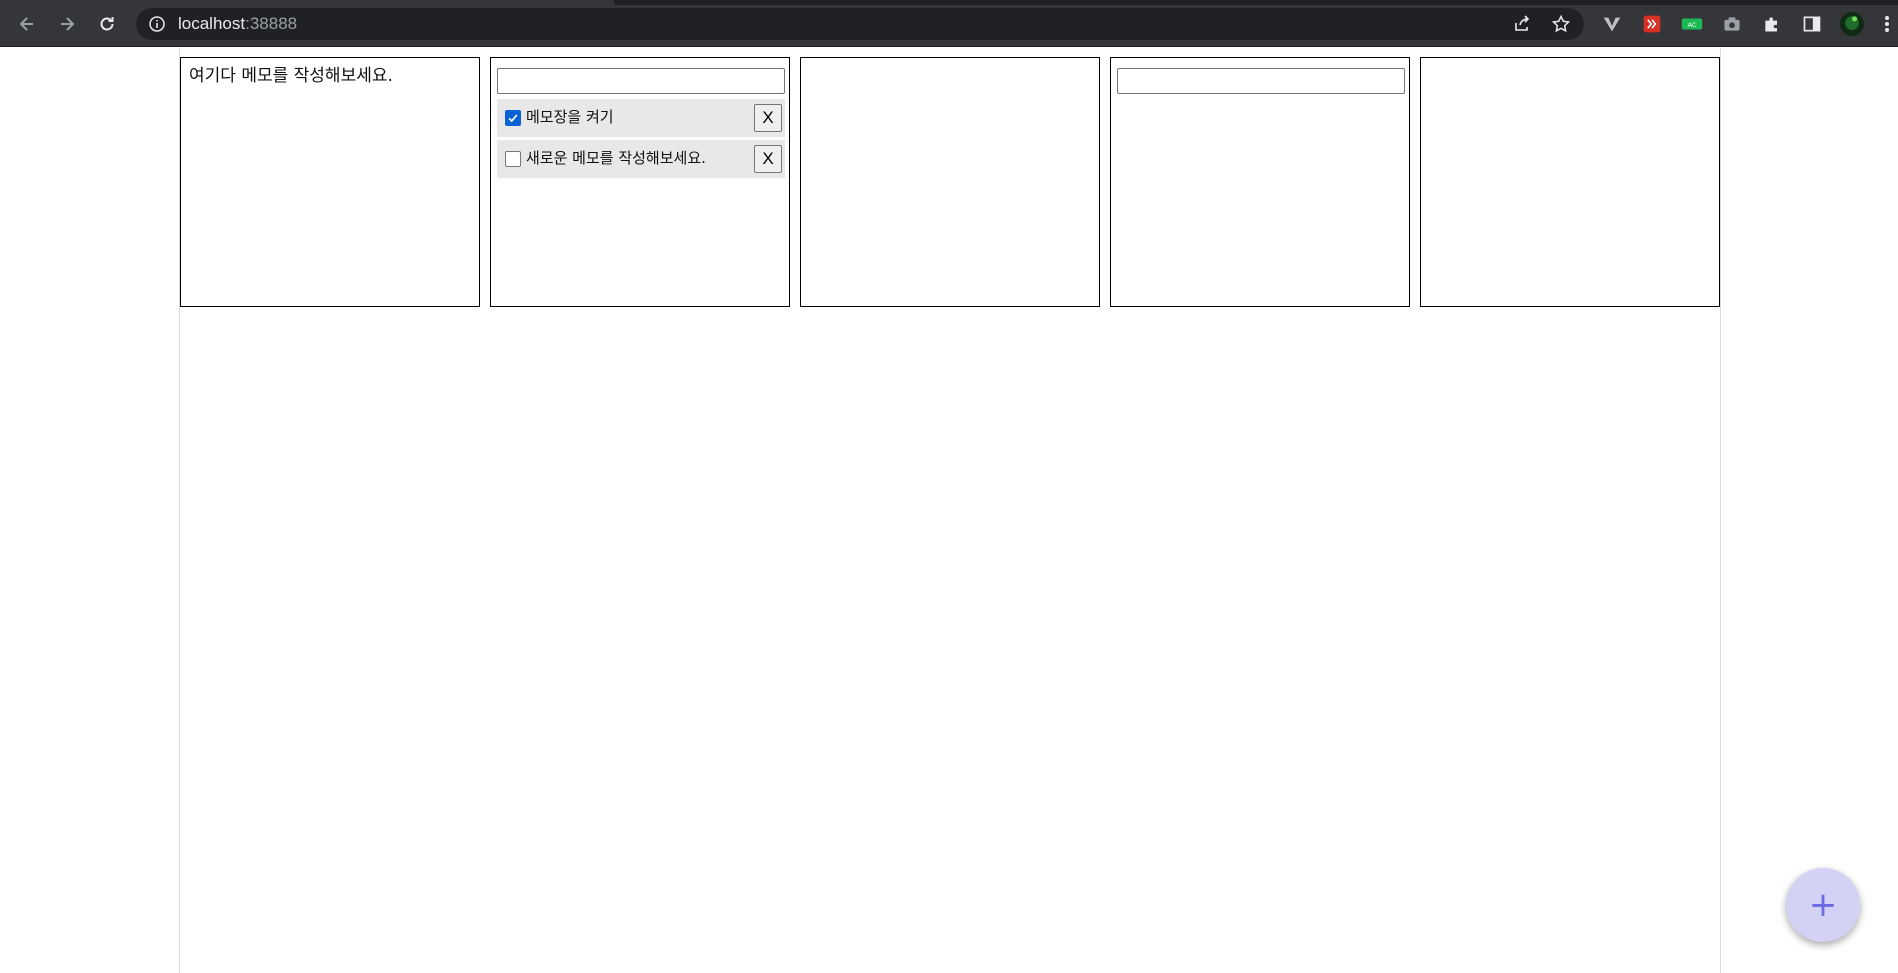 This screenshot has width=1898, height=973. I want to click on plus-icon: +, so click(1823, 905).